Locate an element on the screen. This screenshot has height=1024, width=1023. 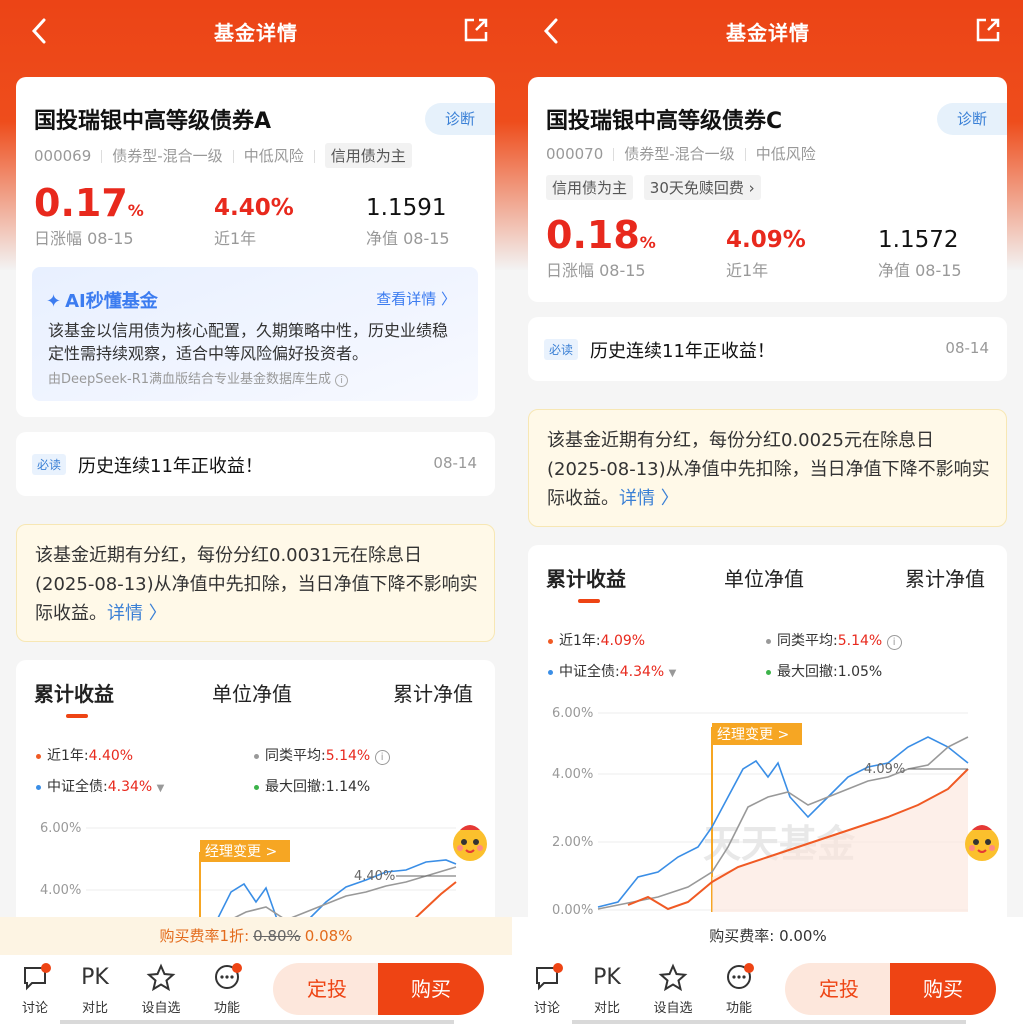
end-value-label: 4.09% is located at coordinates (884, 769).